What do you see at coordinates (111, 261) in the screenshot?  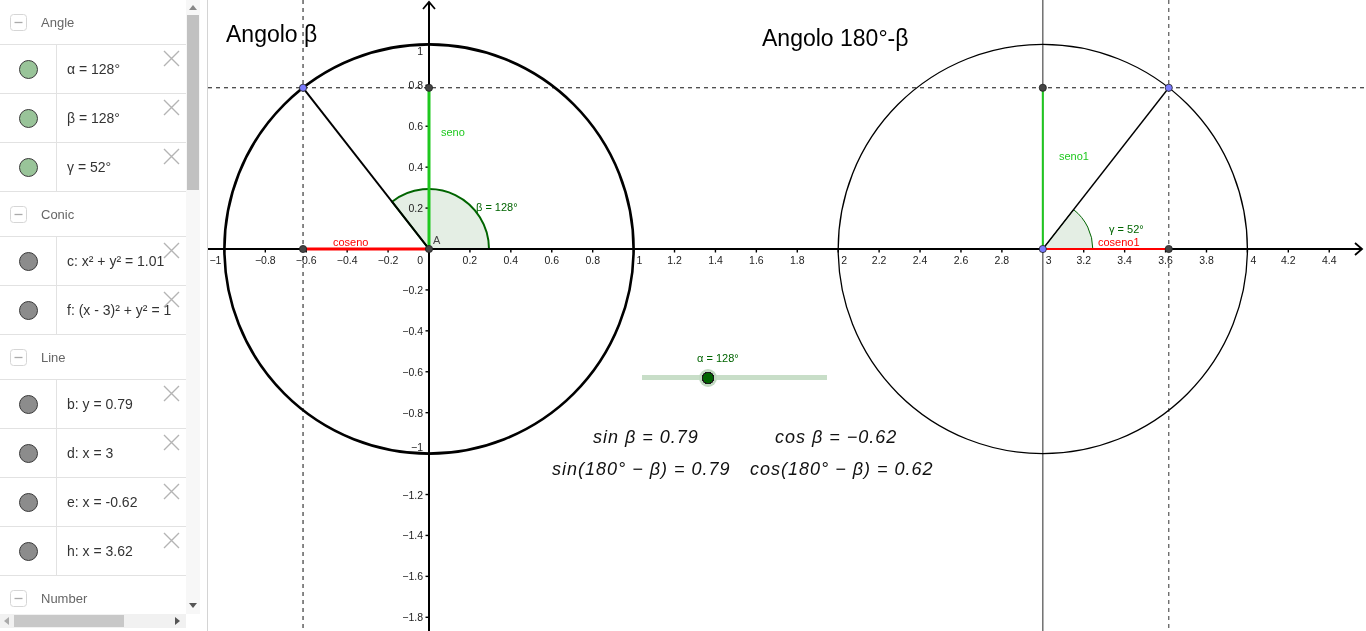 I see `object-definition: c: x² + y² = 1.01` at bounding box center [111, 261].